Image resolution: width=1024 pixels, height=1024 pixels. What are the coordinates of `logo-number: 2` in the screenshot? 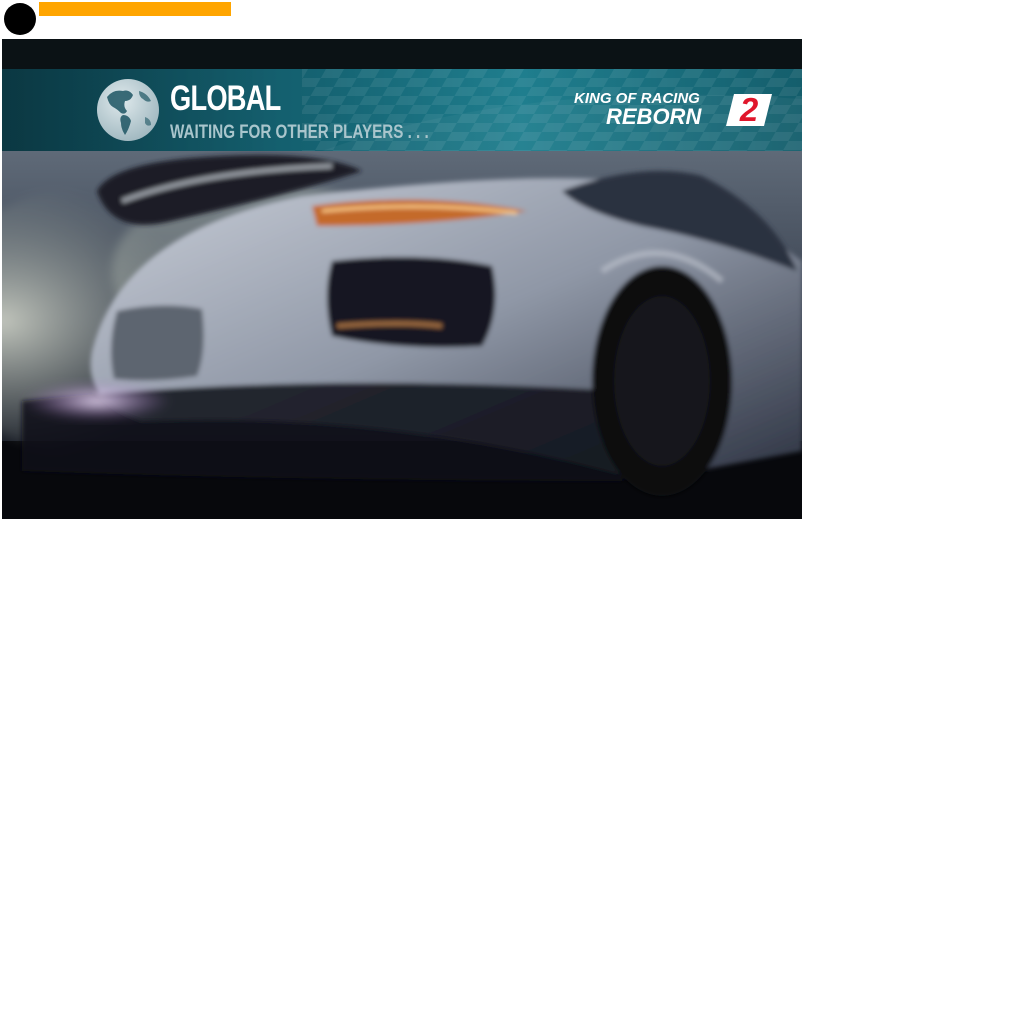 It's located at (749, 109).